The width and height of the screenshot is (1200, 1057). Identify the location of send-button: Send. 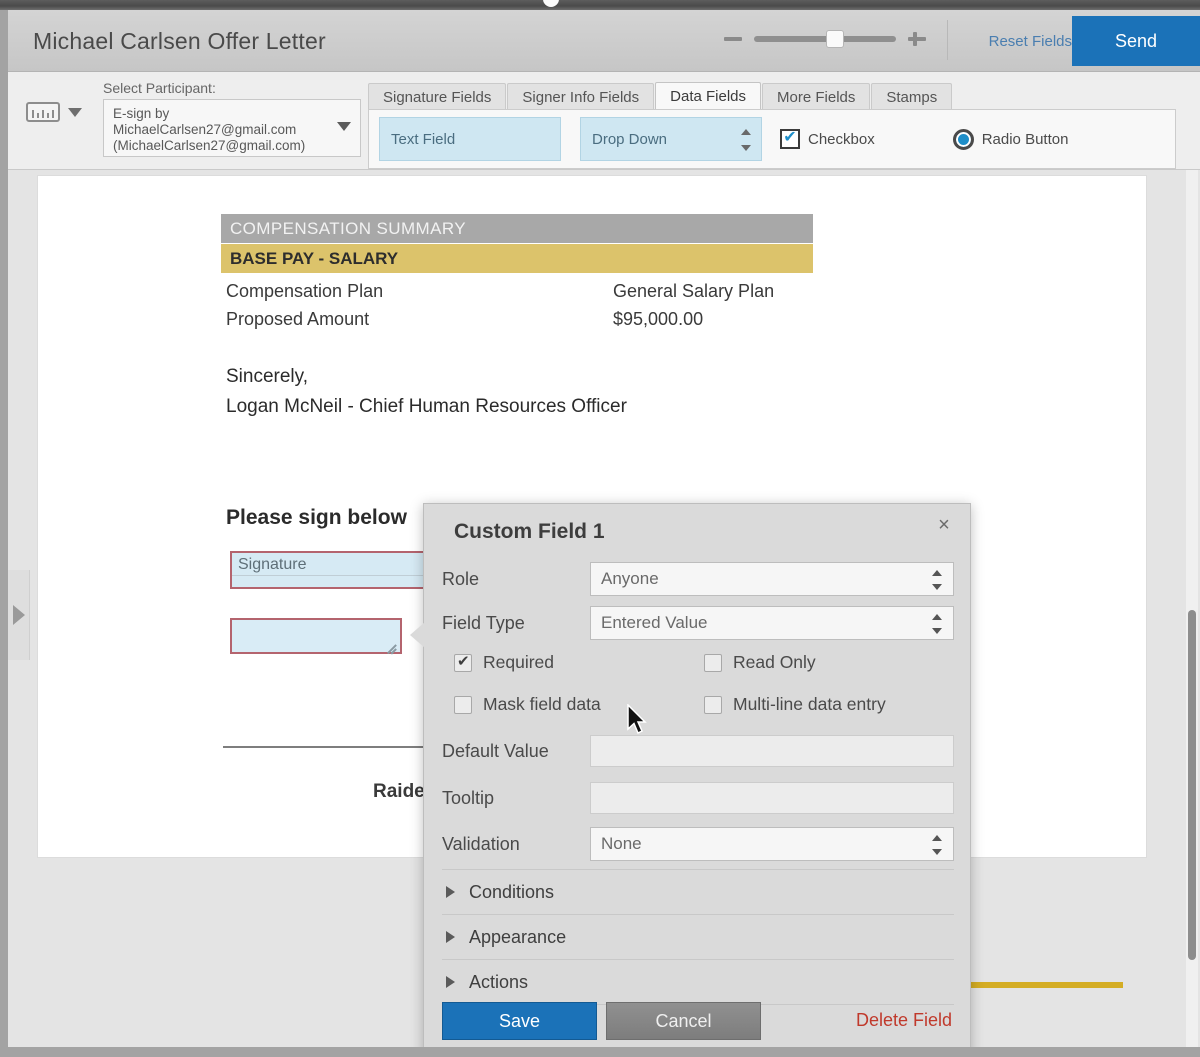
(1136, 41).